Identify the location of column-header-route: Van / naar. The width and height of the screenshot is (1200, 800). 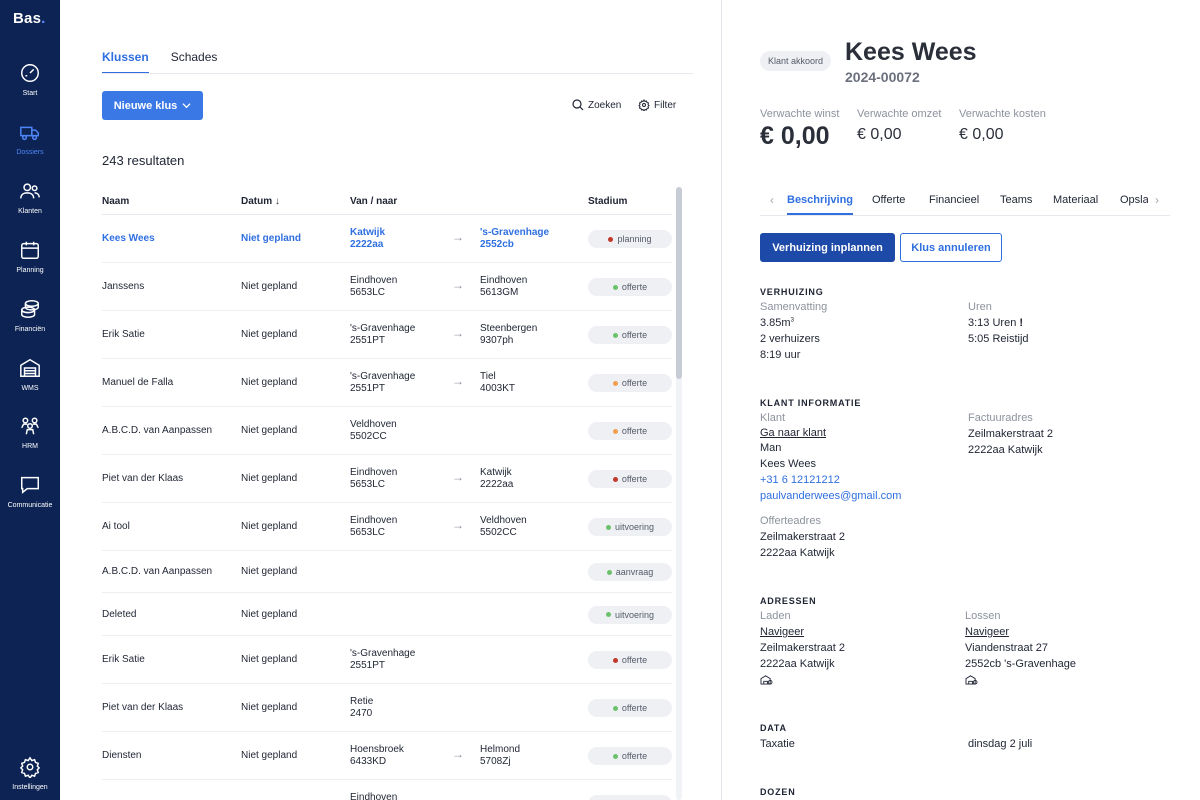
(373, 201).